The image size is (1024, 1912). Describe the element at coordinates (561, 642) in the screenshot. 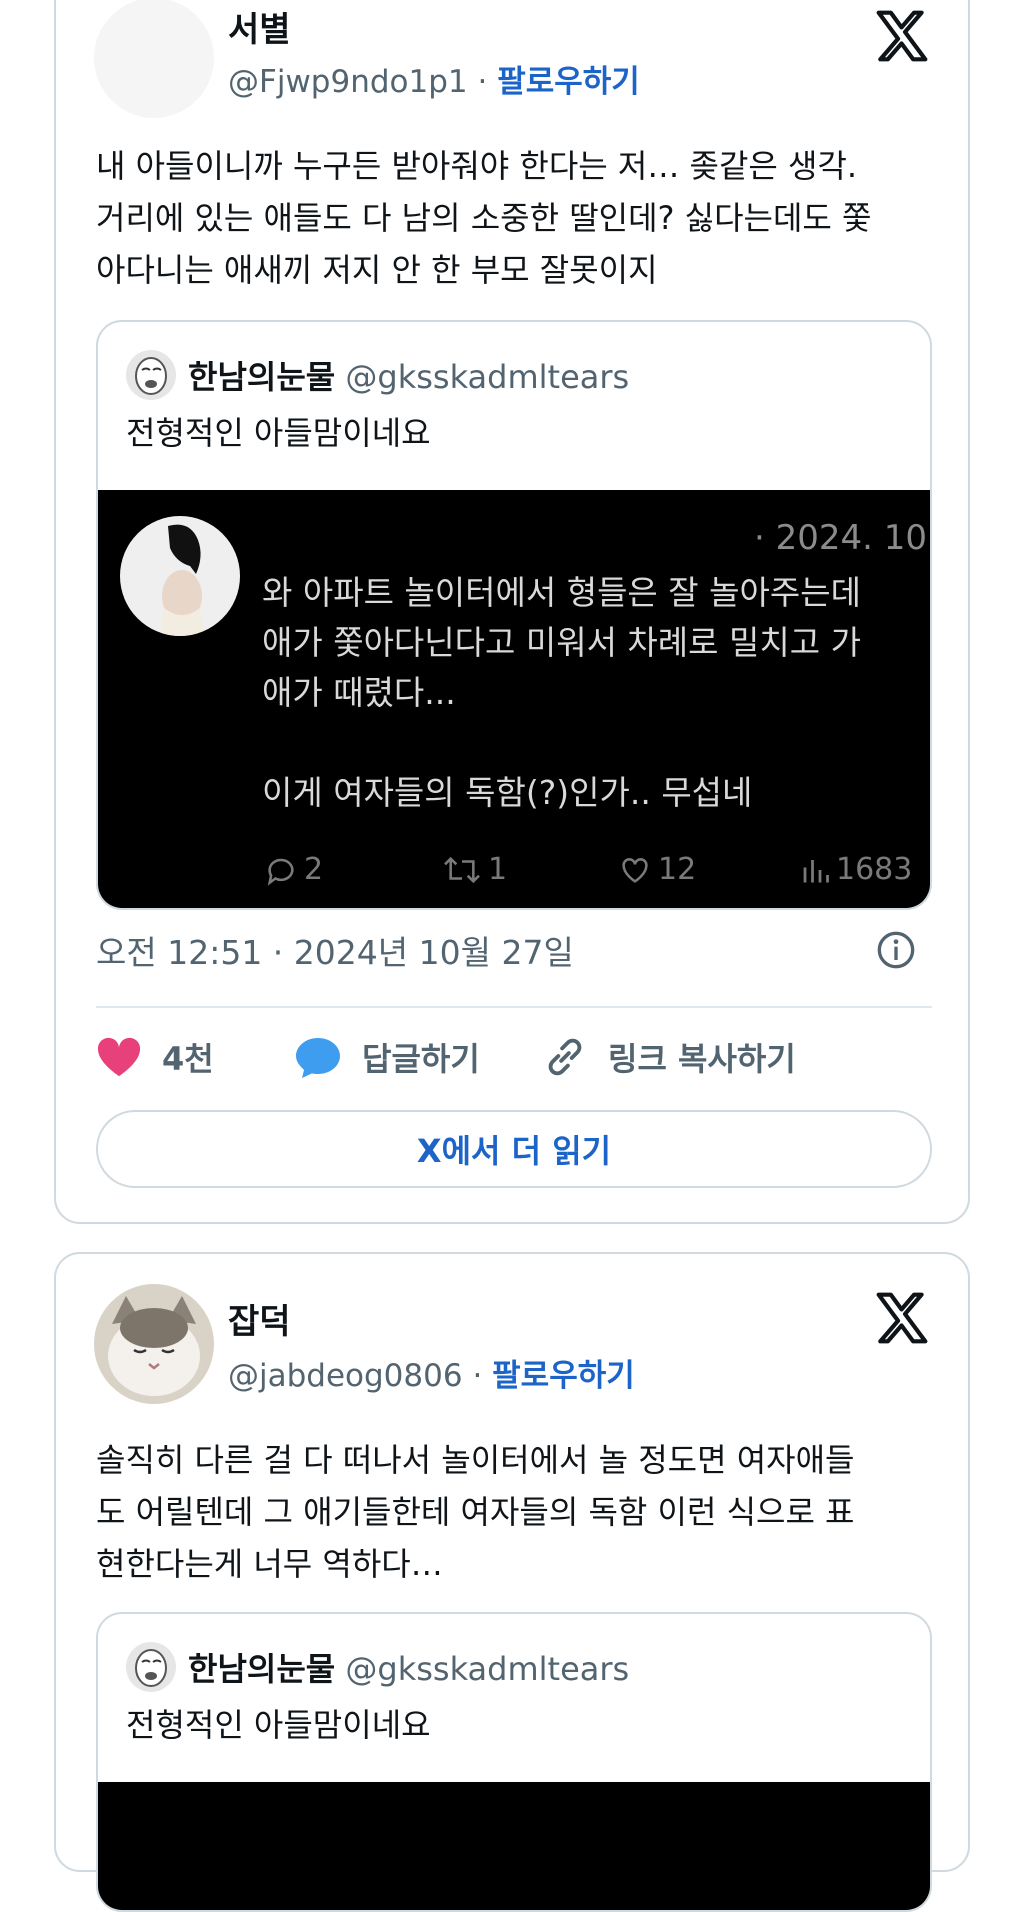

I see `media-text-line: 애가 쫓아다닌다고 미워서 차례로 밀치고 가` at that location.